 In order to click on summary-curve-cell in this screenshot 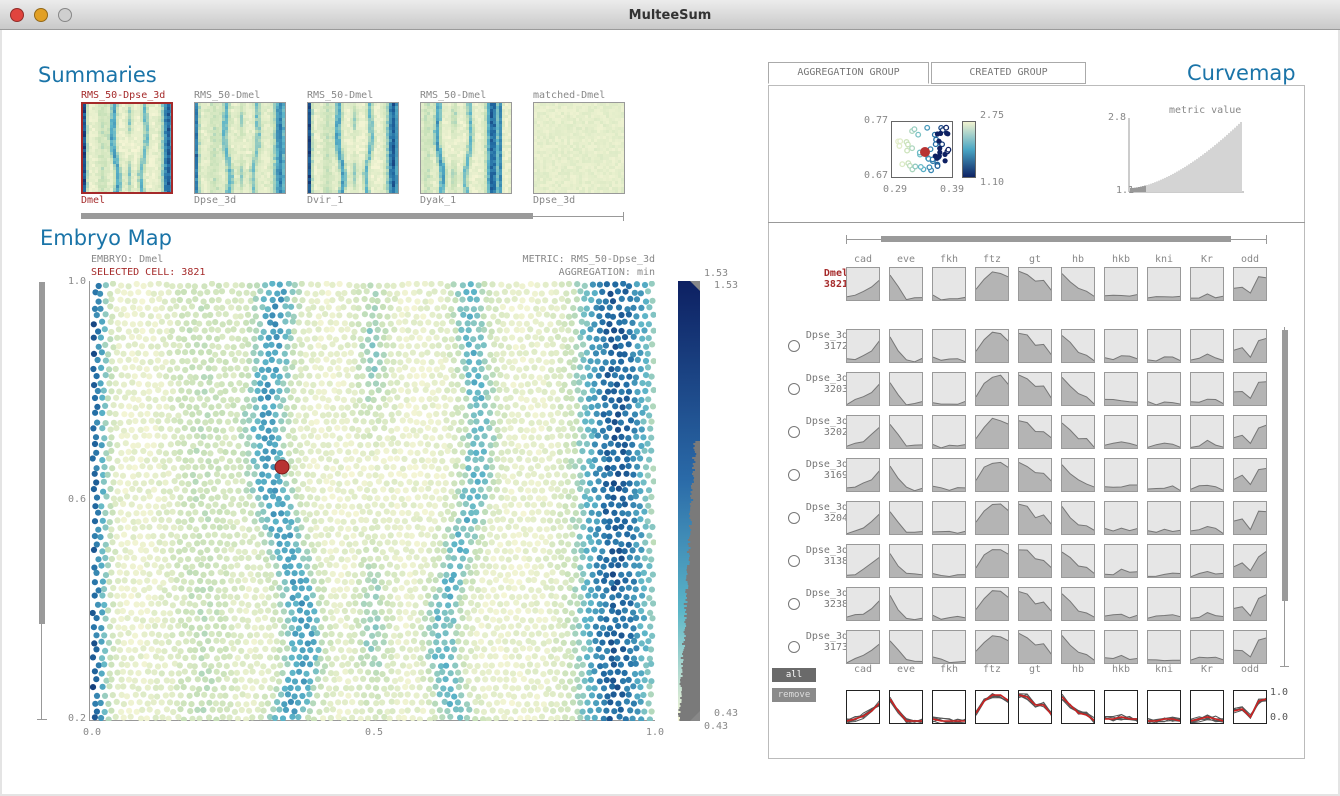, I will do `click(863, 707)`.